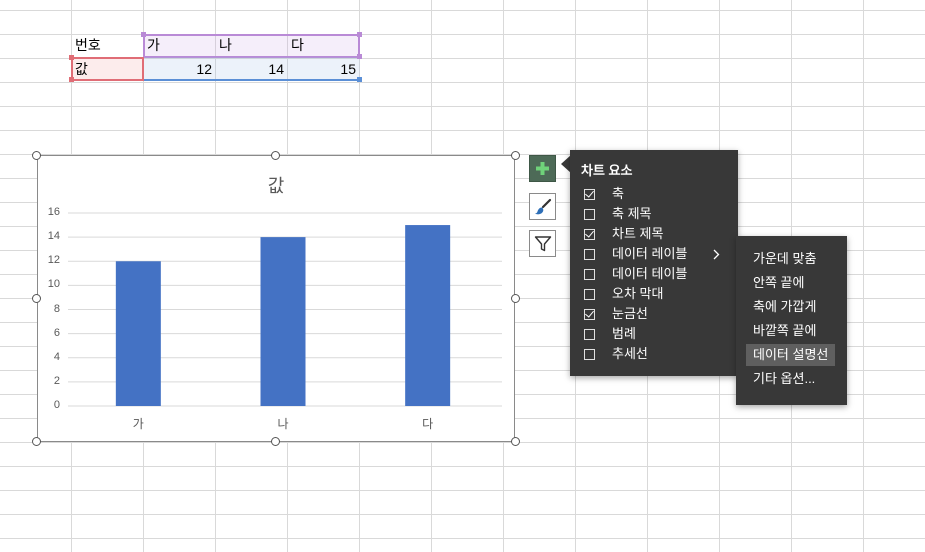 This screenshot has width=925, height=552. What do you see at coordinates (607, 170) in the screenshot?
I see `chart-elements-menu-title: 차트 요소` at bounding box center [607, 170].